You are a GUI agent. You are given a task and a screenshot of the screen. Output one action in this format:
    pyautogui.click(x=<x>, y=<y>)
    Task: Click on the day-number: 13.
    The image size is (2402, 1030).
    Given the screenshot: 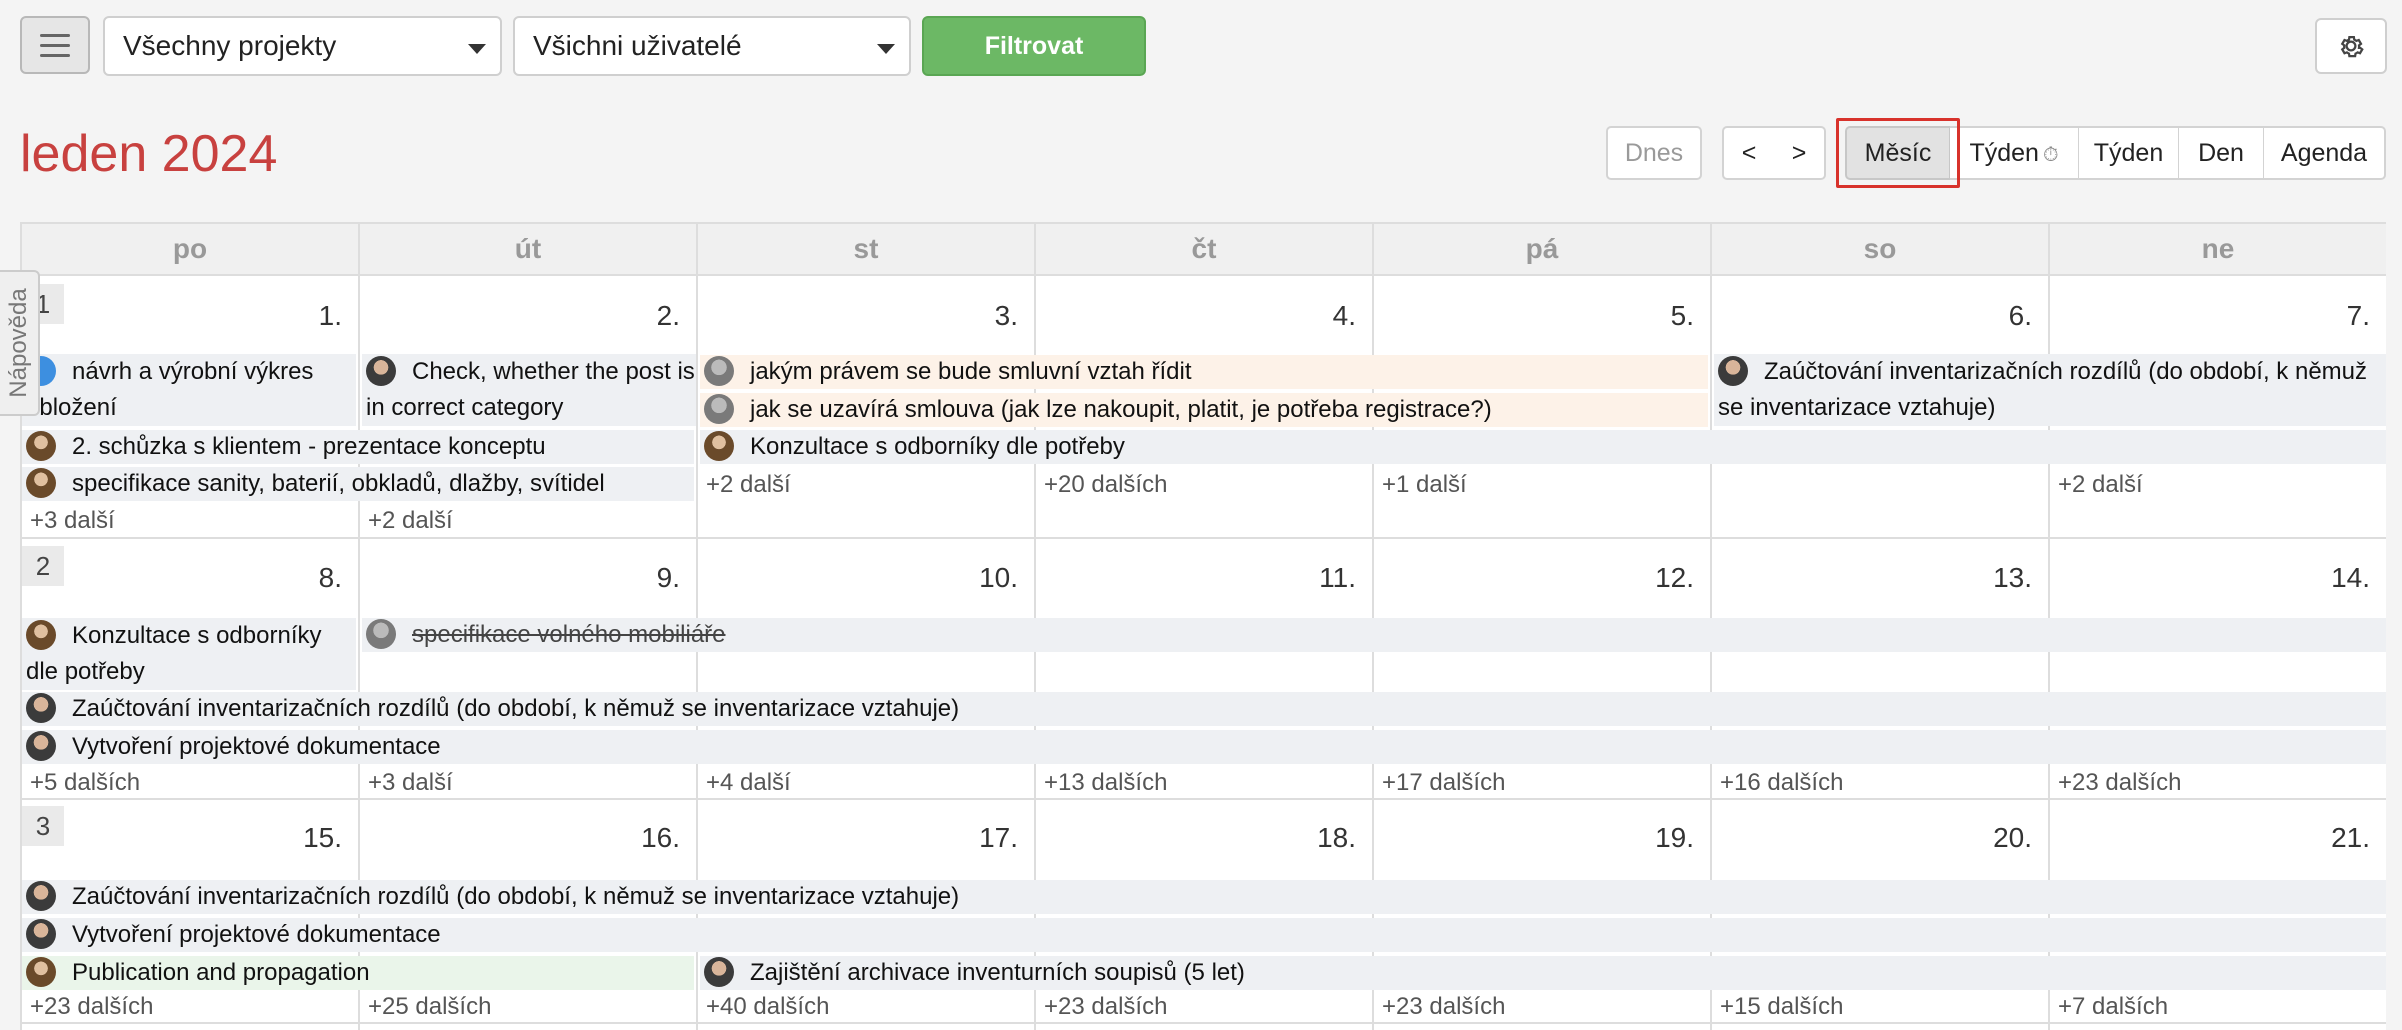 What is the action you would take?
    pyautogui.click(x=1937, y=578)
    